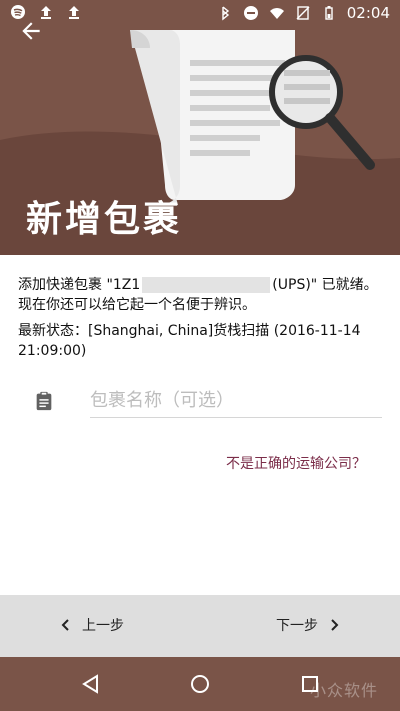 This screenshot has width=400, height=711. Describe the element at coordinates (103, 626) in the screenshot. I see `prev-label: 上一步` at that location.